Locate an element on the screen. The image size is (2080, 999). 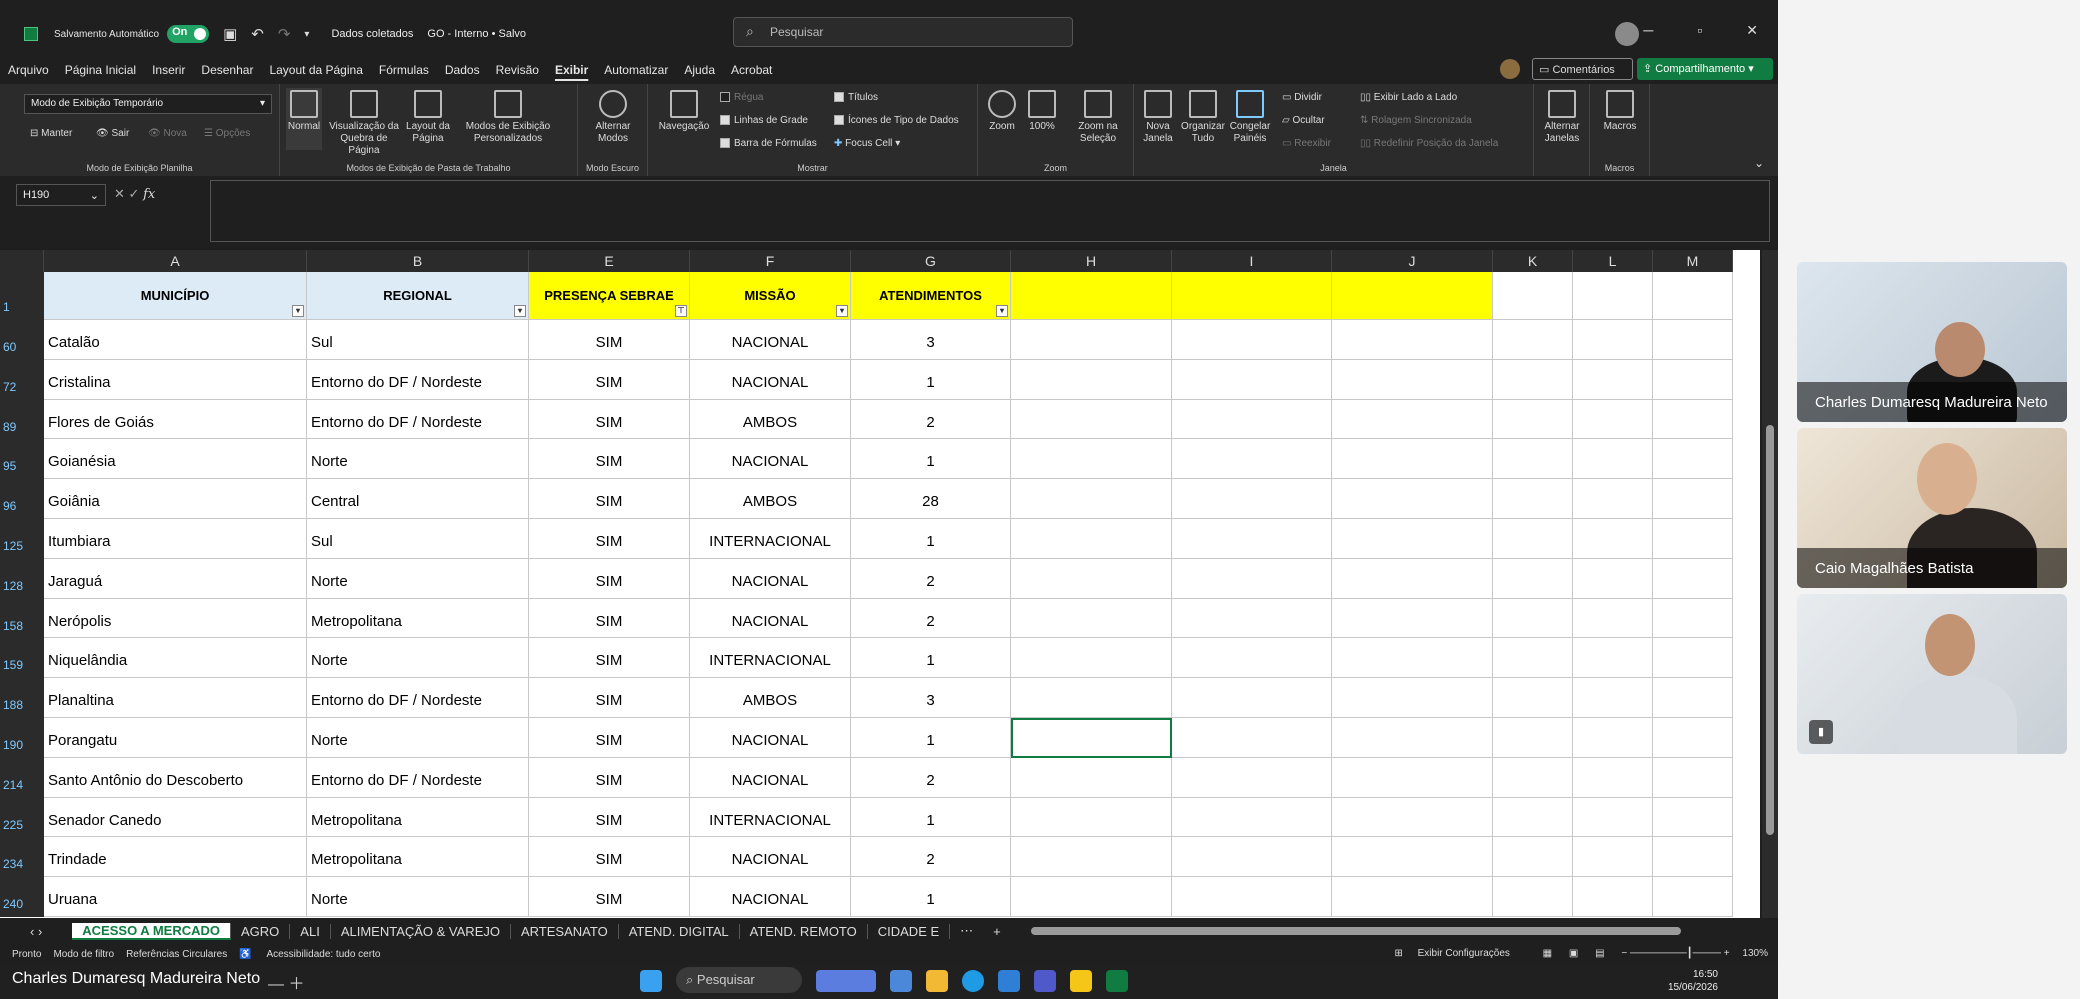
table-cell: Entorno do DF / Nordeste is located at coordinates (418, 379).